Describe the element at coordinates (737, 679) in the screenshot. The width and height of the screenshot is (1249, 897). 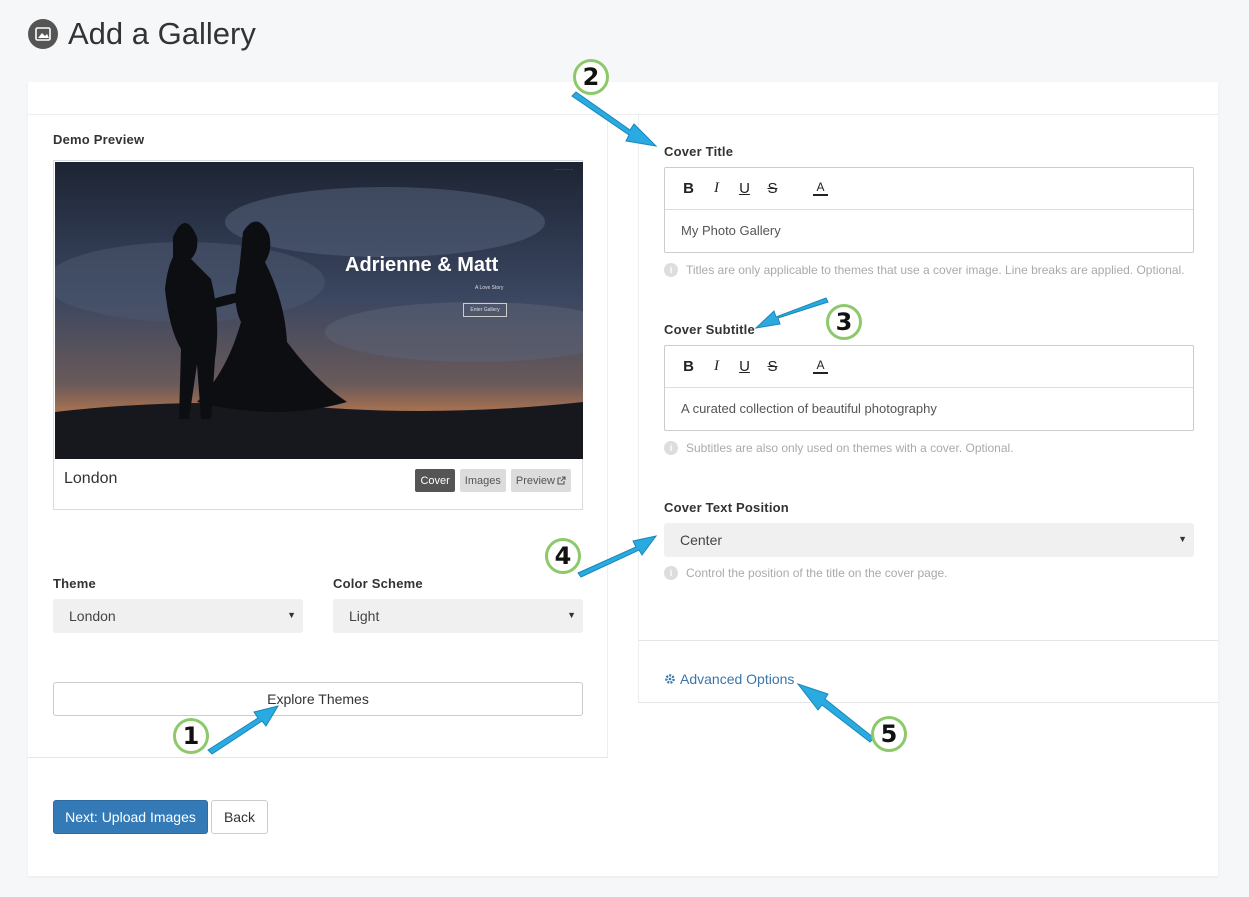
I see `advanced-options-label: Advanced Options` at that location.